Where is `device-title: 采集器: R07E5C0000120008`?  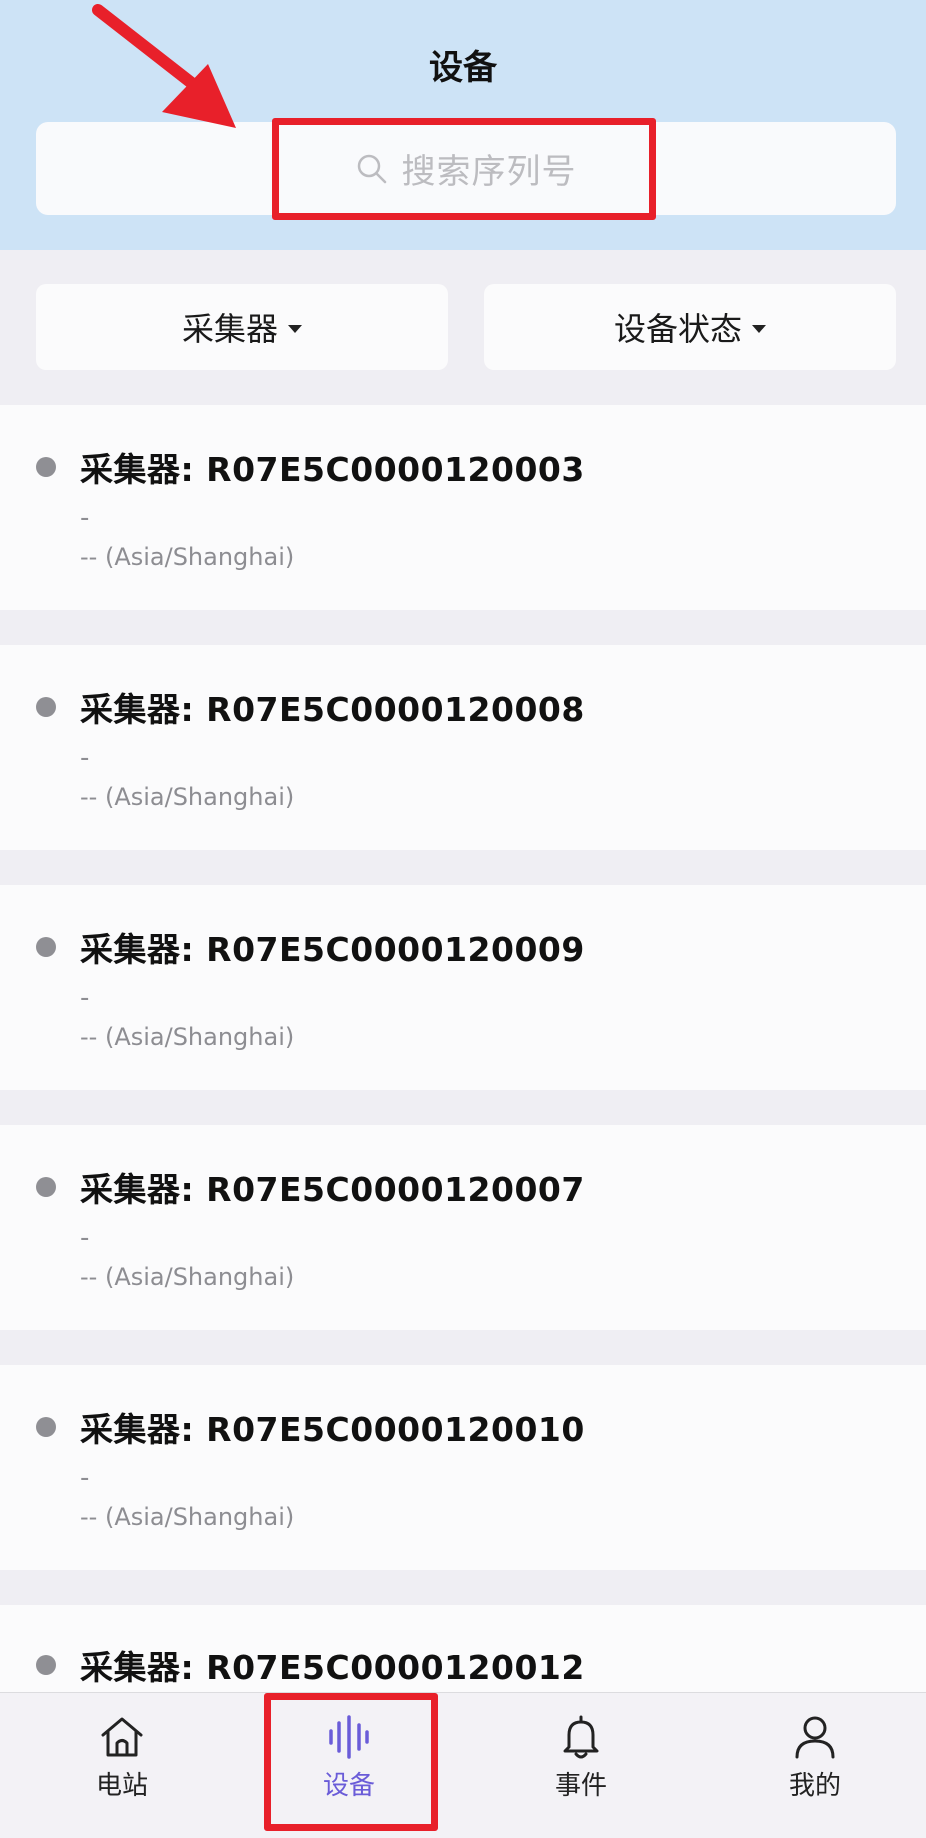 device-title: 采集器: R07E5C0000120008 is located at coordinates (332, 709).